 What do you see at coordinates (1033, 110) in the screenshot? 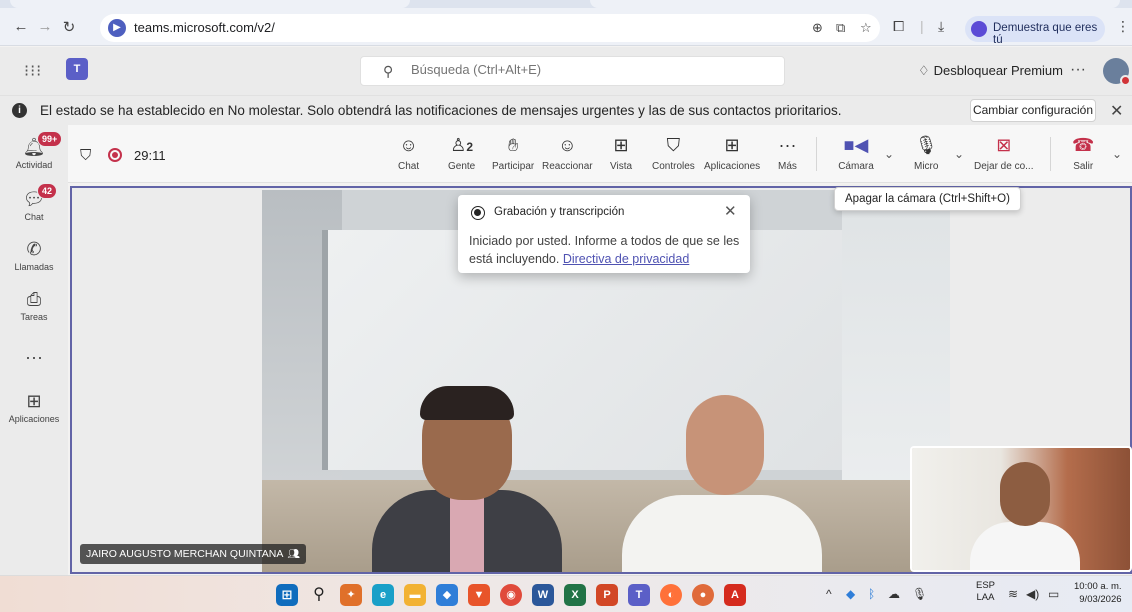
I see `change-settings-button: Cambiar configuración` at bounding box center [1033, 110].